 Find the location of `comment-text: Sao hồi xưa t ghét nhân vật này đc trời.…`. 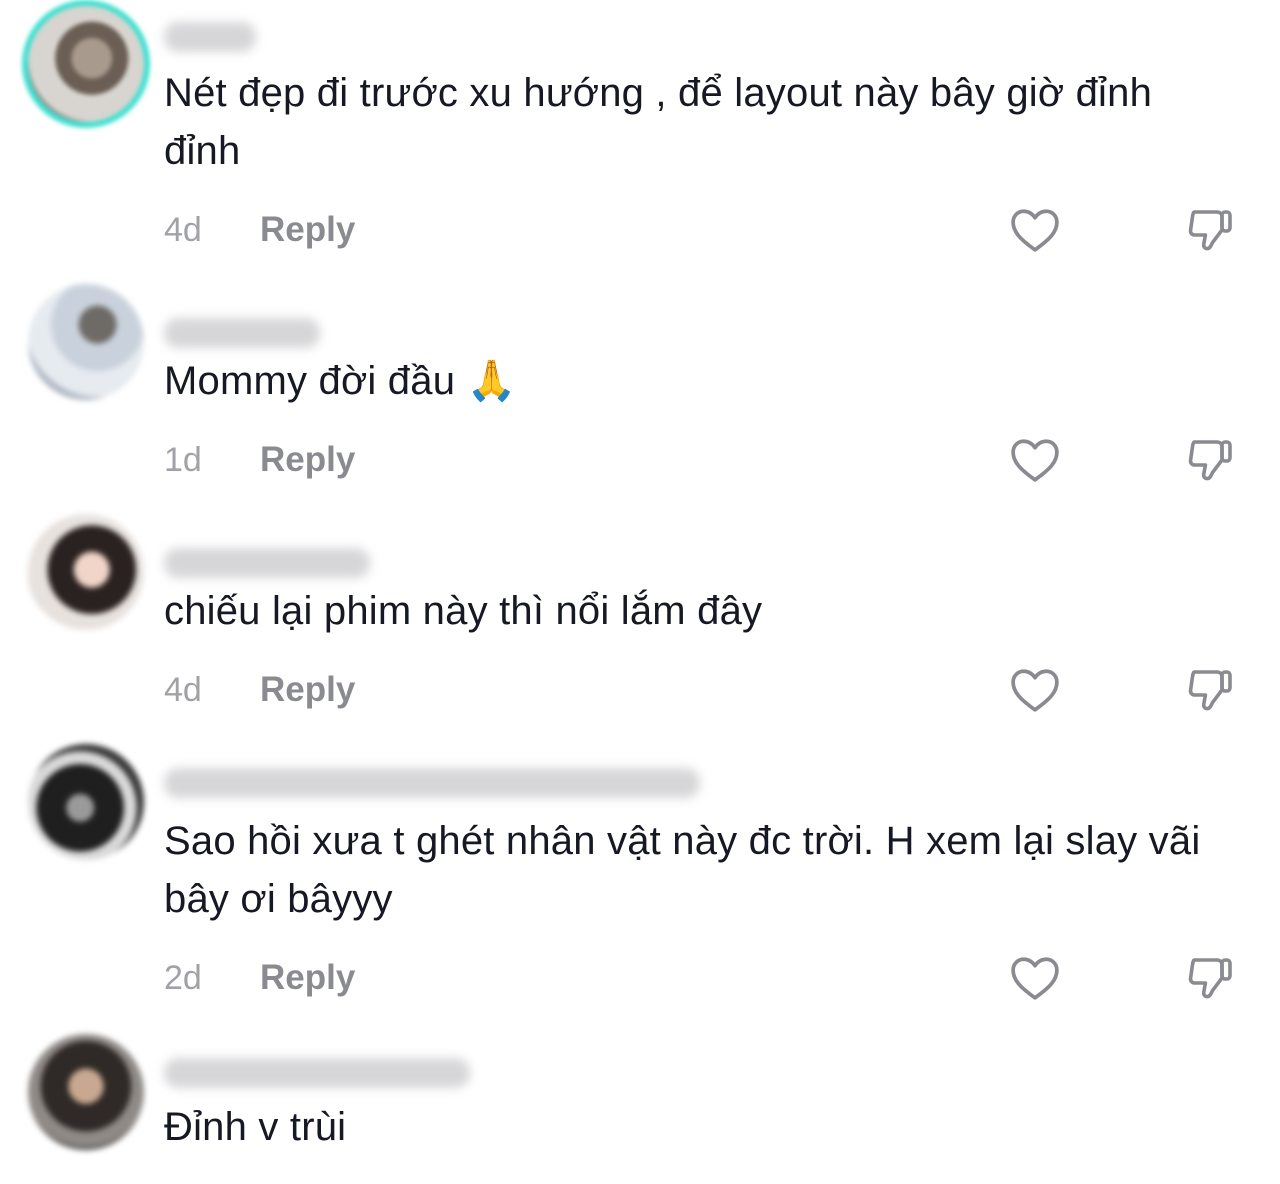

comment-text: Sao hồi xưa t ghét nhân vật này đc trời.… is located at coordinates (682, 870).